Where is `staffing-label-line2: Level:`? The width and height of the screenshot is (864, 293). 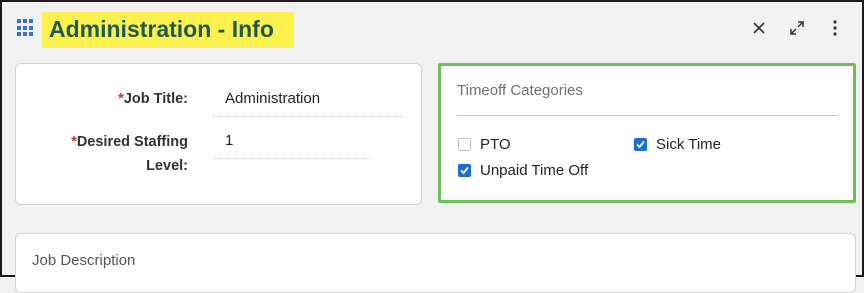 staffing-label-line2: Level: is located at coordinates (167, 166).